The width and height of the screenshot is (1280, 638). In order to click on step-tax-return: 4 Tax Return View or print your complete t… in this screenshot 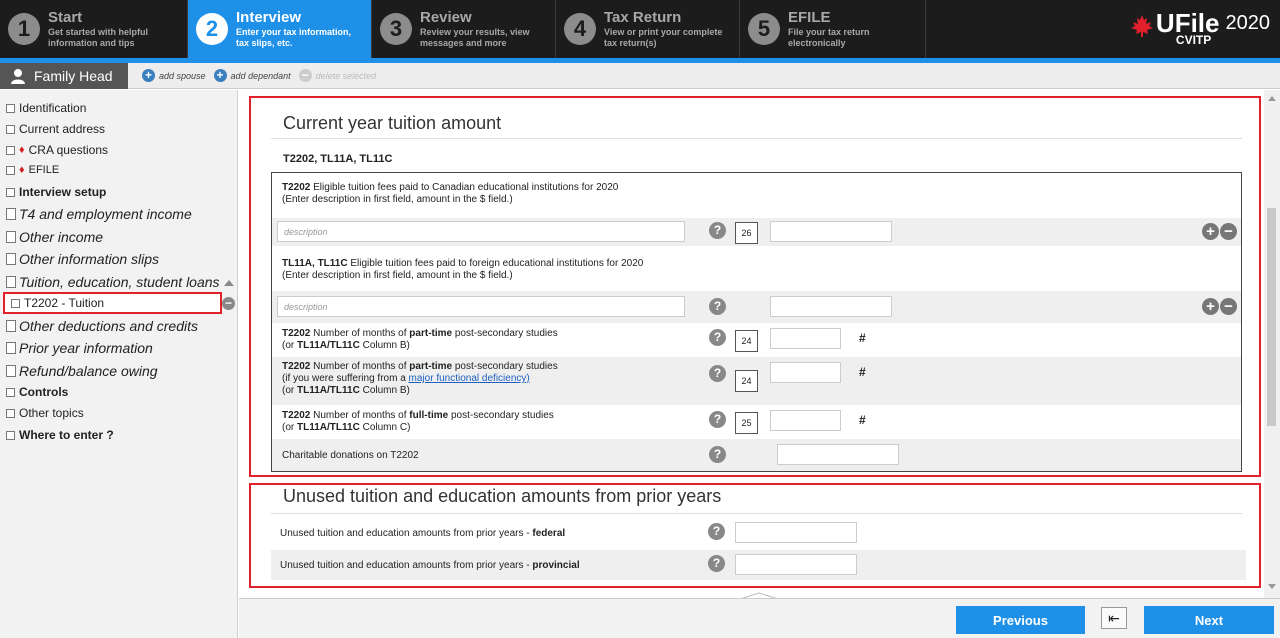, I will do `click(648, 29)`.